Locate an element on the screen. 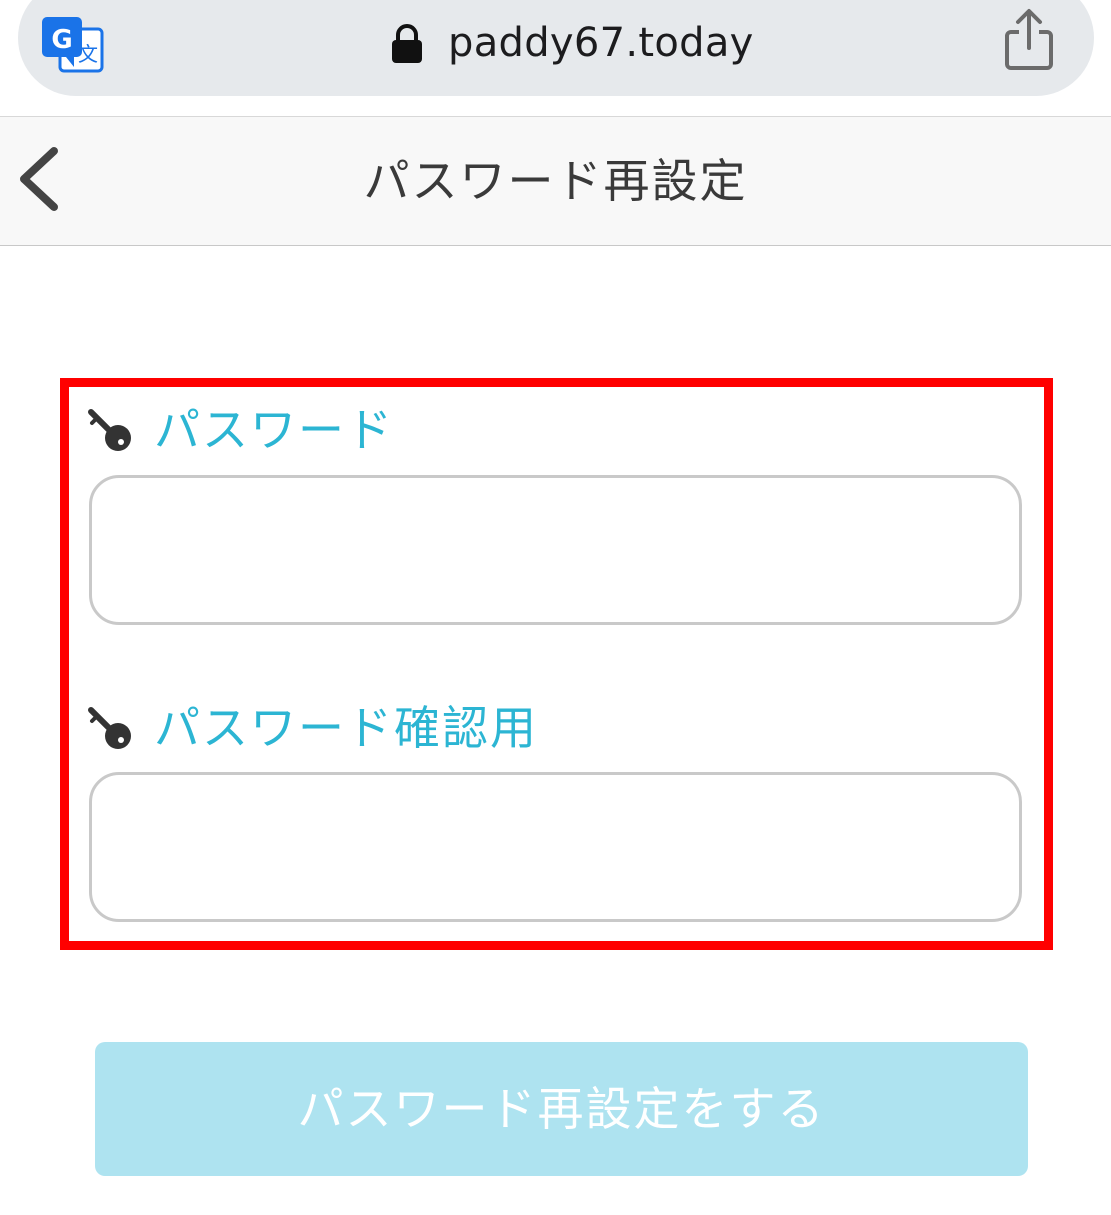  url-text: paddy67.today is located at coordinates (601, 43).